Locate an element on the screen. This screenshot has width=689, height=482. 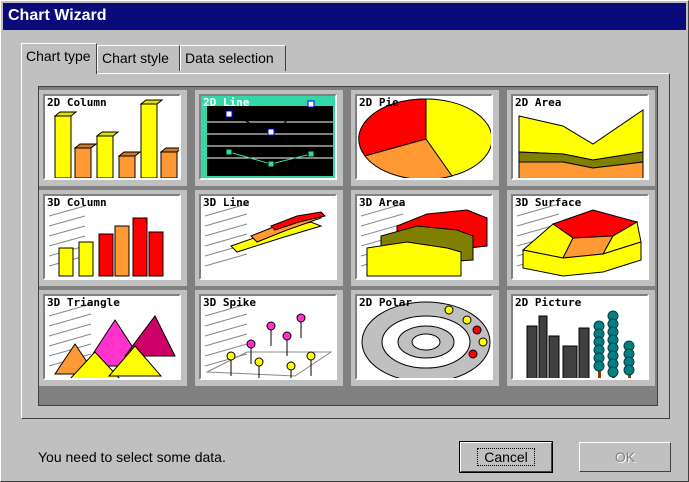
chart-type-label: 3D Surface is located at coordinates (548, 202).